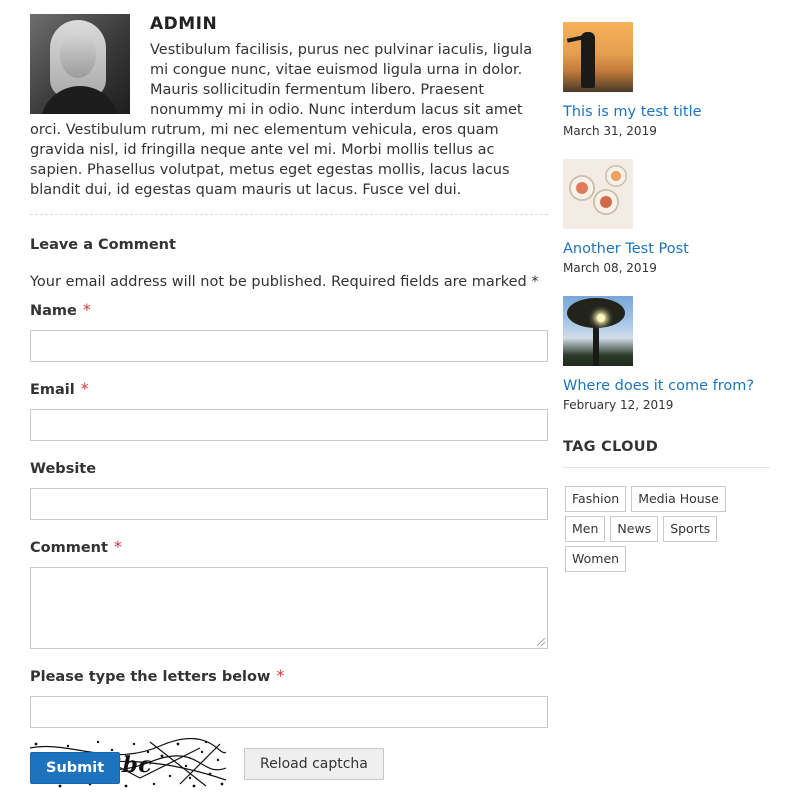 This screenshot has width=800, height=800. Describe the element at coordinates (289, 712) in the screenshot. I see `captcha-input` at that location.